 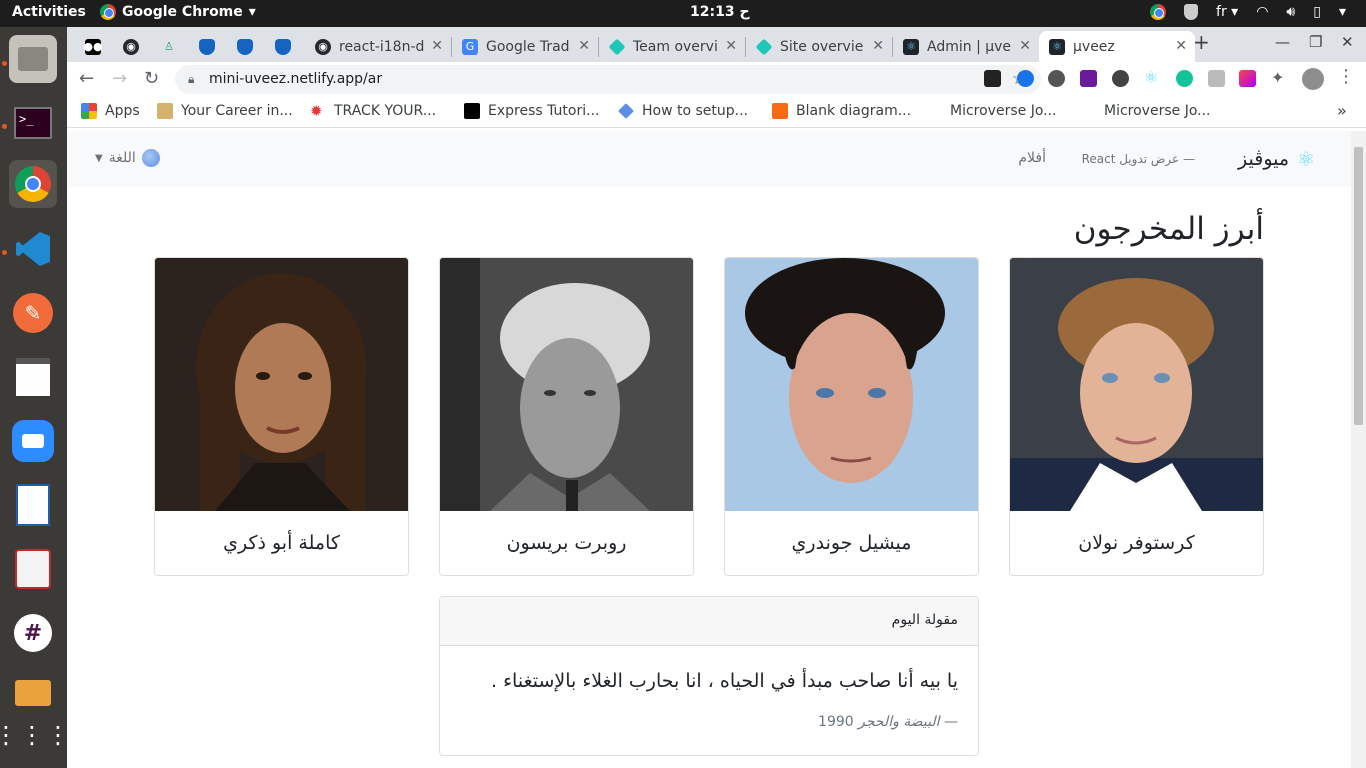 I want to click on tab-react-i18n: ◉ react-i18n-d ✕, so click(x=378, y=46).